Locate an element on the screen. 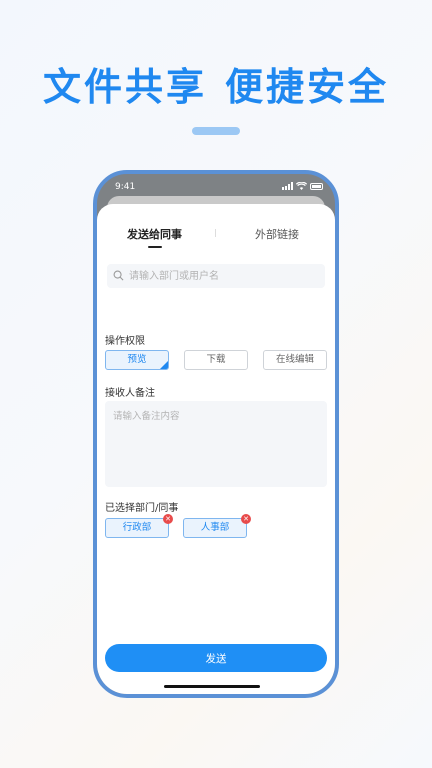 The image size is (432, 768). wifi-icon is located at coordinates (301, 186).